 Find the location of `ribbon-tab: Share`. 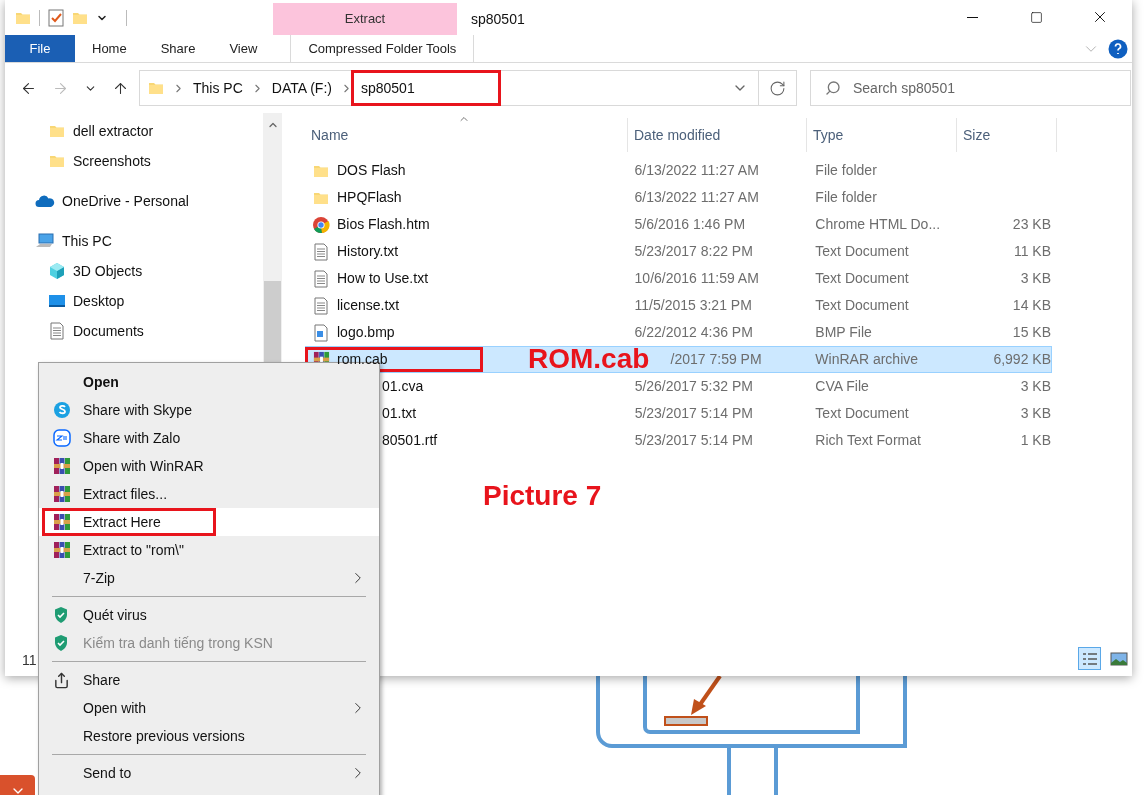

ribbon-tab: Share is located at coordinates (178, 48).